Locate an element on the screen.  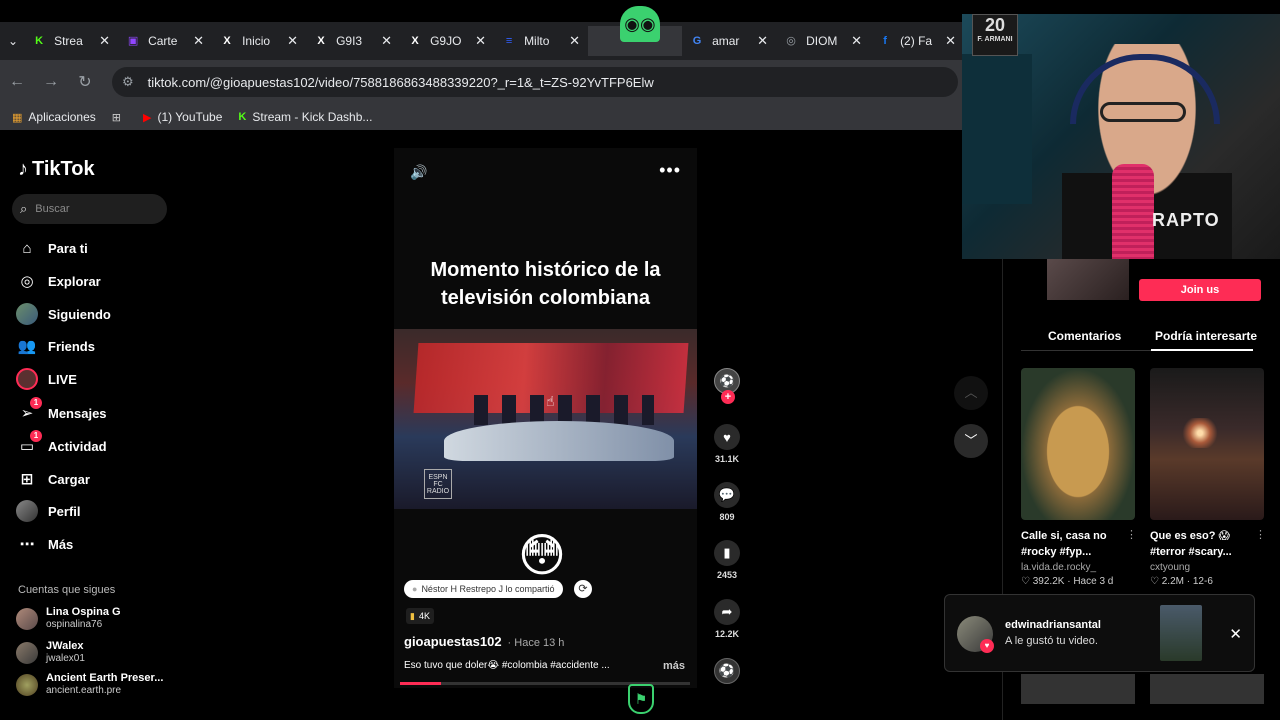
browser-tab: f (2) Fa ✕ is located at coordinates (917, 41).